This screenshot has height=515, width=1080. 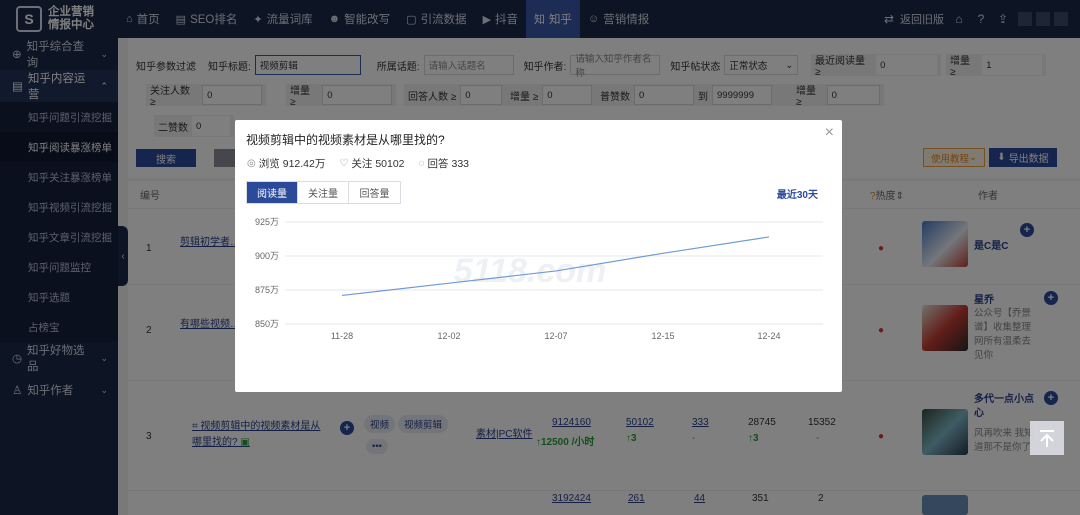 I want to click on views-count: 912.42万, so click(x=304, y=164).